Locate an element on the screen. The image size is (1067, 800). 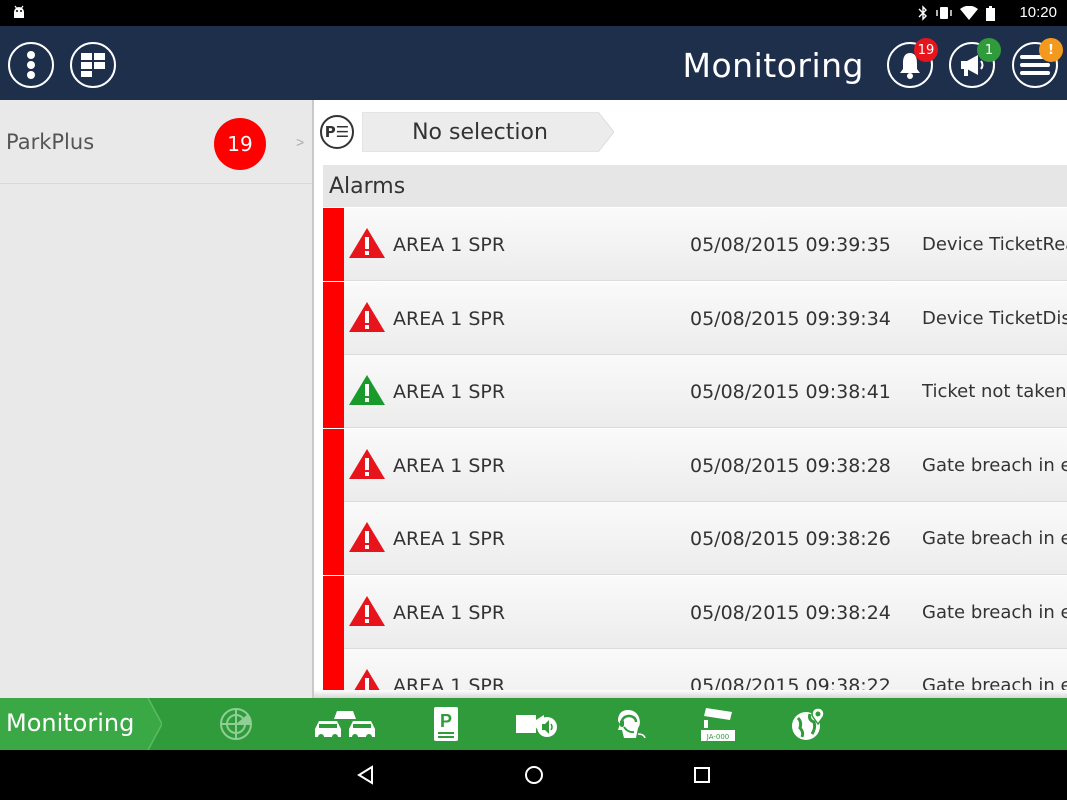
battery-icon is located at coordinates (990, 13).